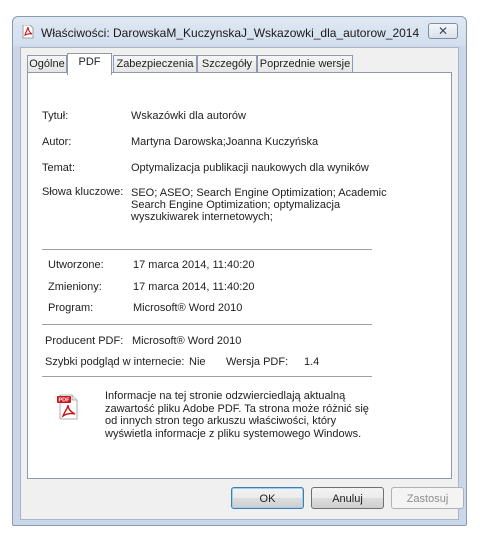 This screenshot has width=480, height=538. What do you see at coordinates (194, 265) in the screenshot?
I see `created-value: 17 marca 2014, 11:40:20` at bounding box center [194, 265].